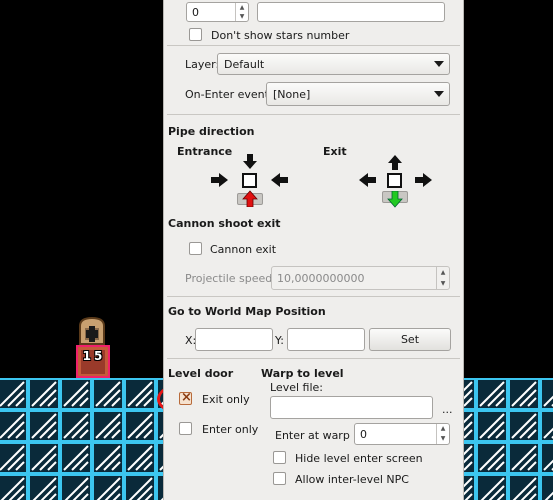 This screenshot has height=500, width=553. Describe the element at coordinates (202, 64) in the screenshot. I see `layer-label: Layer:` at that location.